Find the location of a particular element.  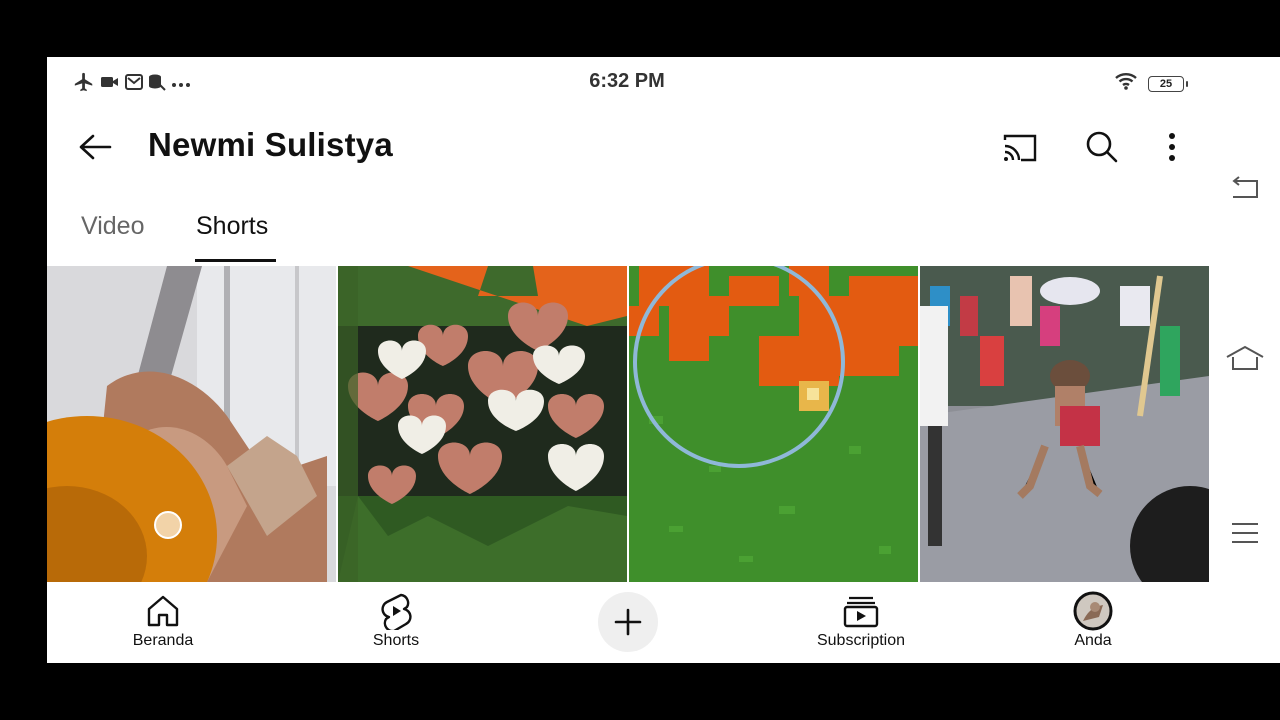

more-options-button is located at coordinates (1172, 147).